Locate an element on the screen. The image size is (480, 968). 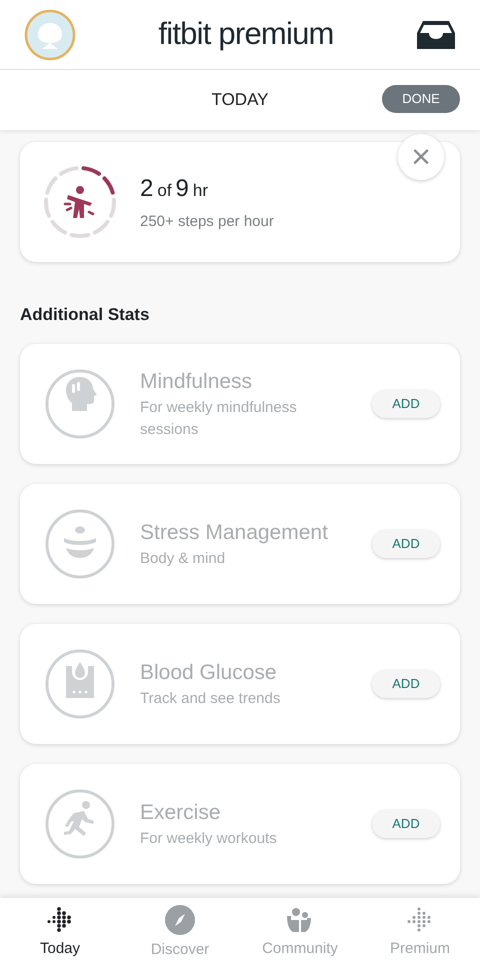
stat-title: Exercise is located at coordinates (181, 813).